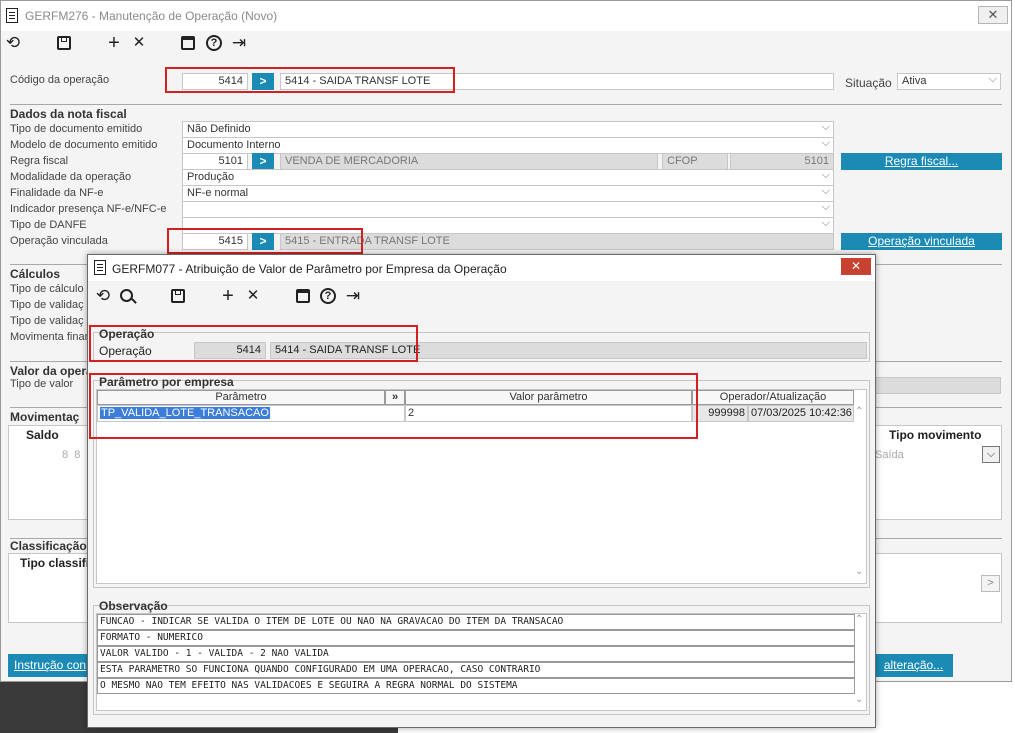 The height and width of the screenshot is (733, 1015). I want to click on codigo-highlight, so click(310, 80).